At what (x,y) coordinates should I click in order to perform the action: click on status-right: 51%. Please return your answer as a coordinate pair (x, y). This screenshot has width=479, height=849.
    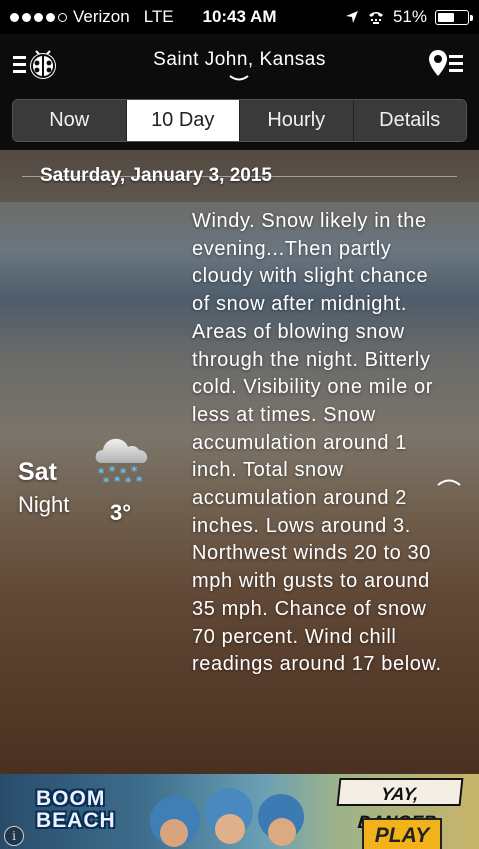
    Looking at the image, I should click on (409, 17).